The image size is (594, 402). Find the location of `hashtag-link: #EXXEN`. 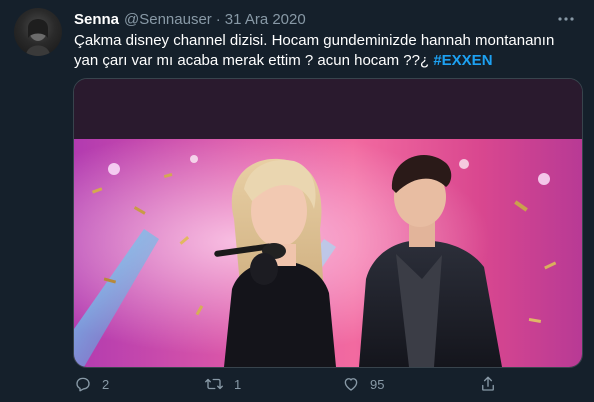

hashtag-link: #EXXEN is located at coordinates (462, 60).